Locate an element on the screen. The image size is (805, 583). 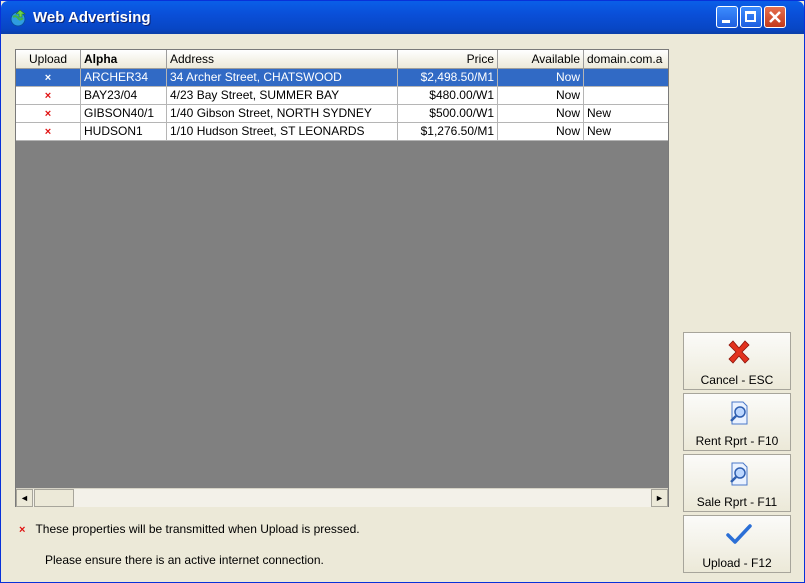
price-cell: $480.00/W1 is located at coordinates (448, 96).